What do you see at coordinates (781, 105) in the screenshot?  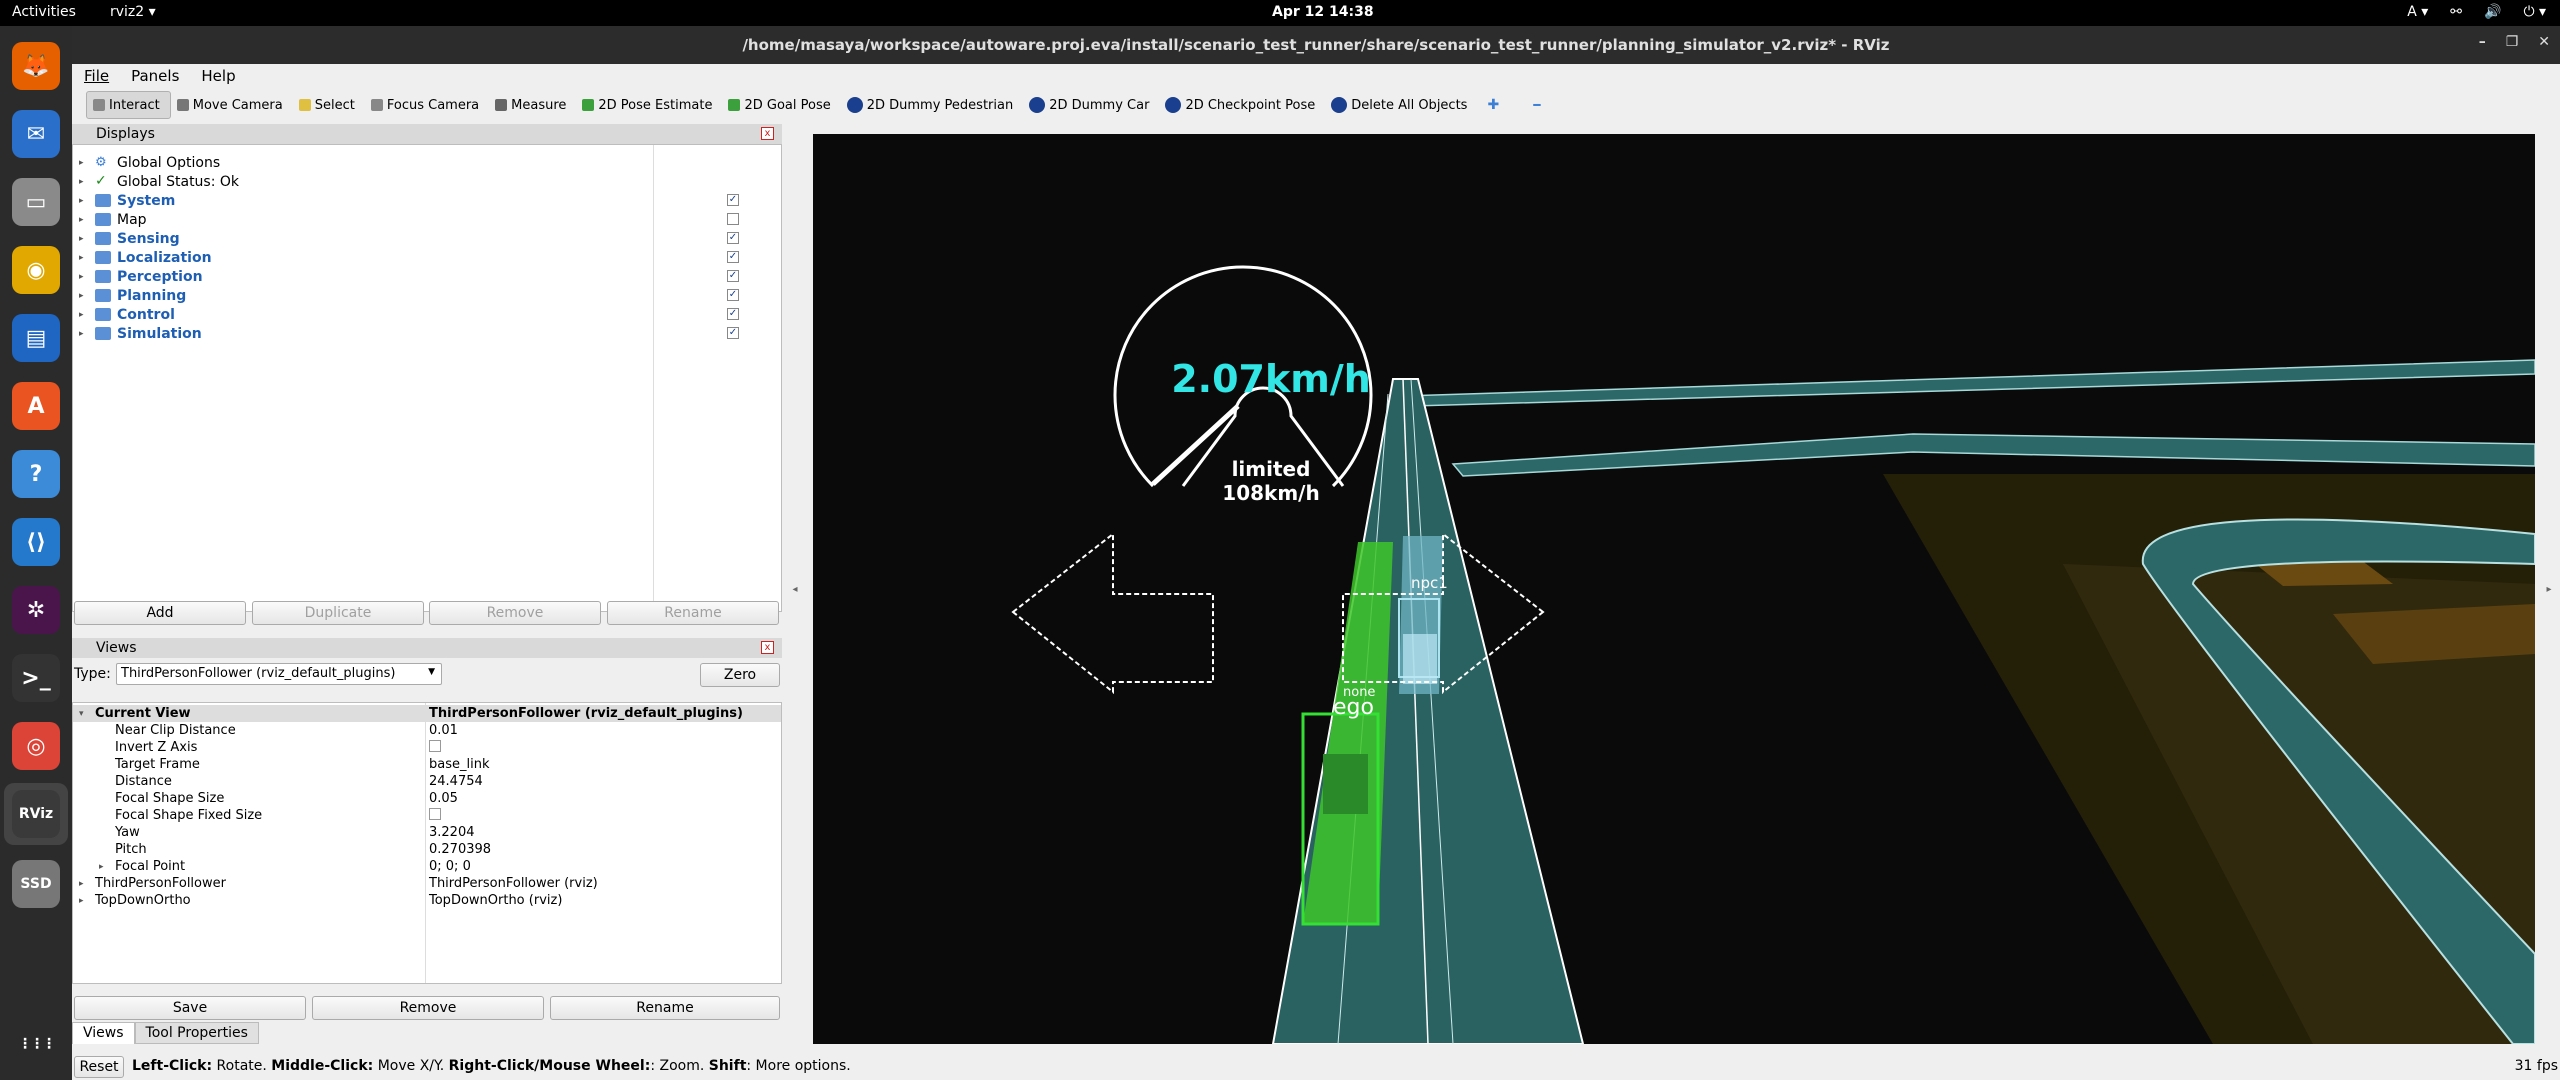 I see `tool-2d-goal-pose: 2D Goal Pose` at bounding box center [781, 105].